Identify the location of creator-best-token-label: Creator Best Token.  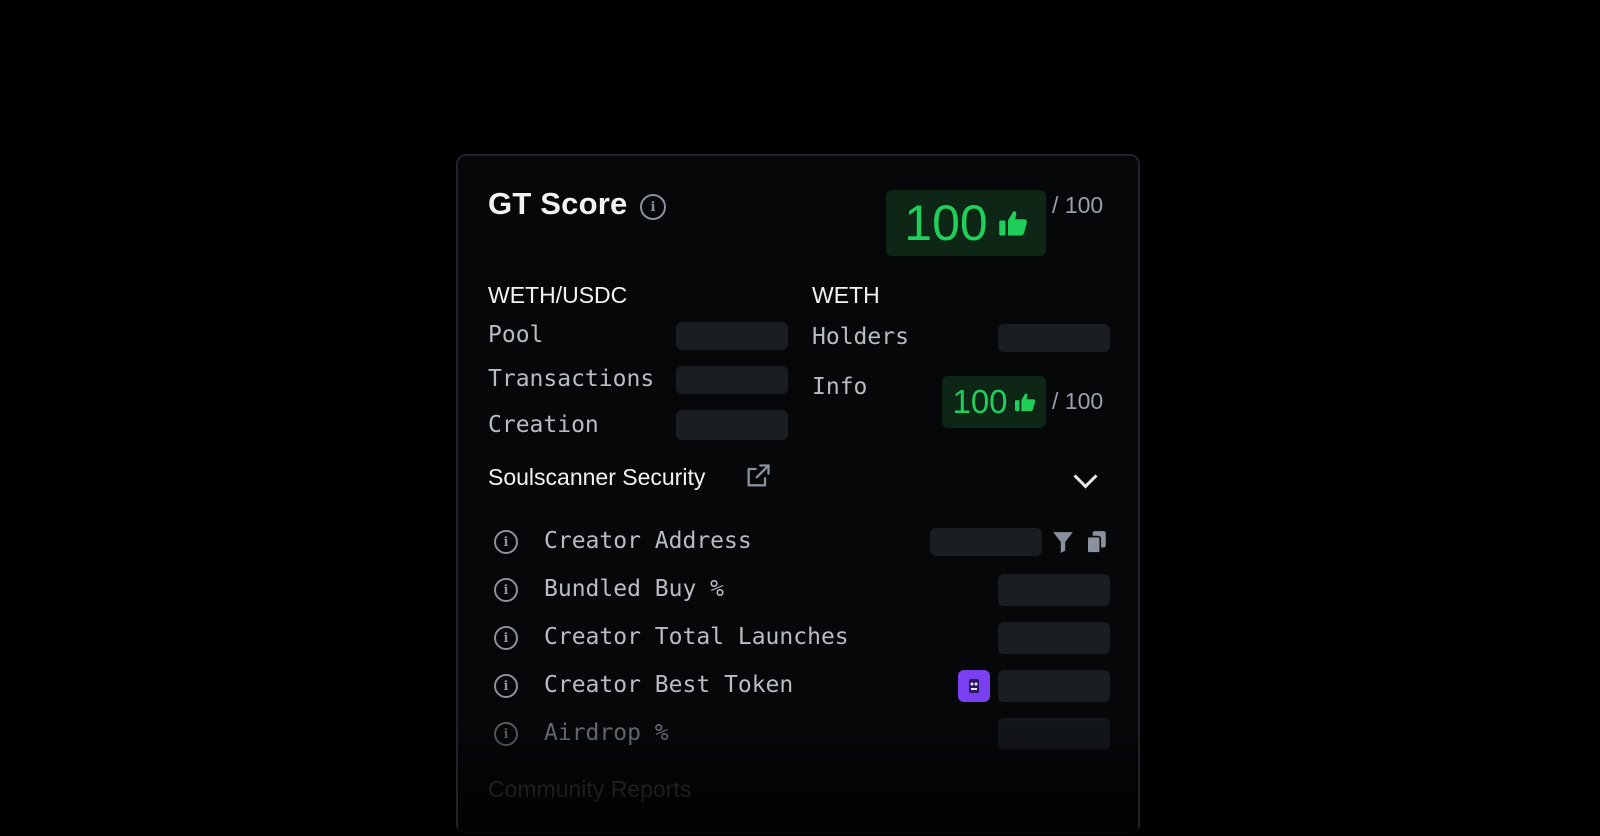
(669, 685).